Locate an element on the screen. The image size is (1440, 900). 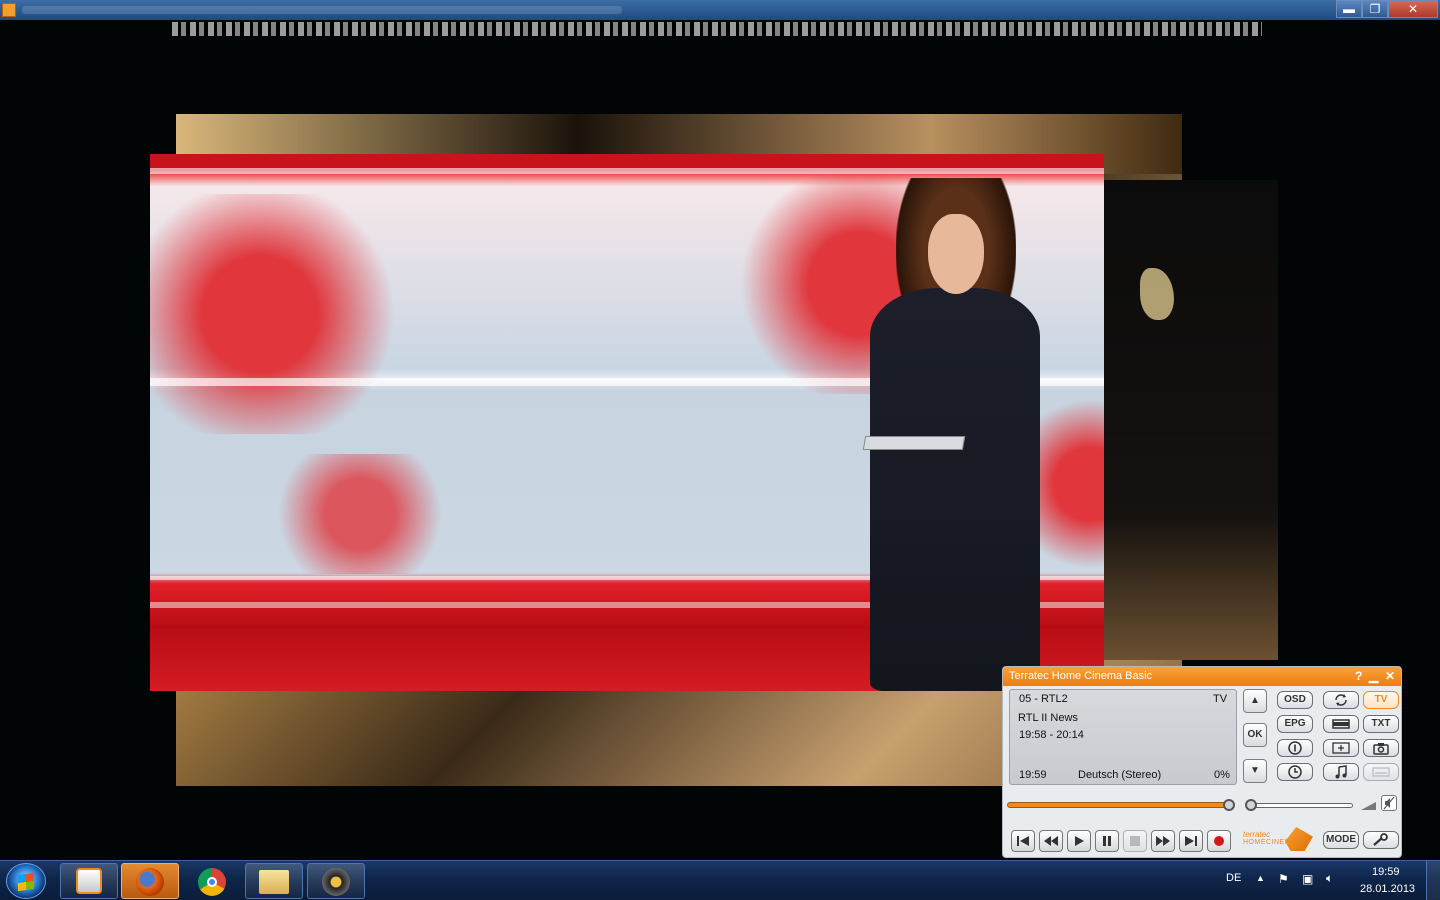
pause-icon is located at coordinates (1107, 841).